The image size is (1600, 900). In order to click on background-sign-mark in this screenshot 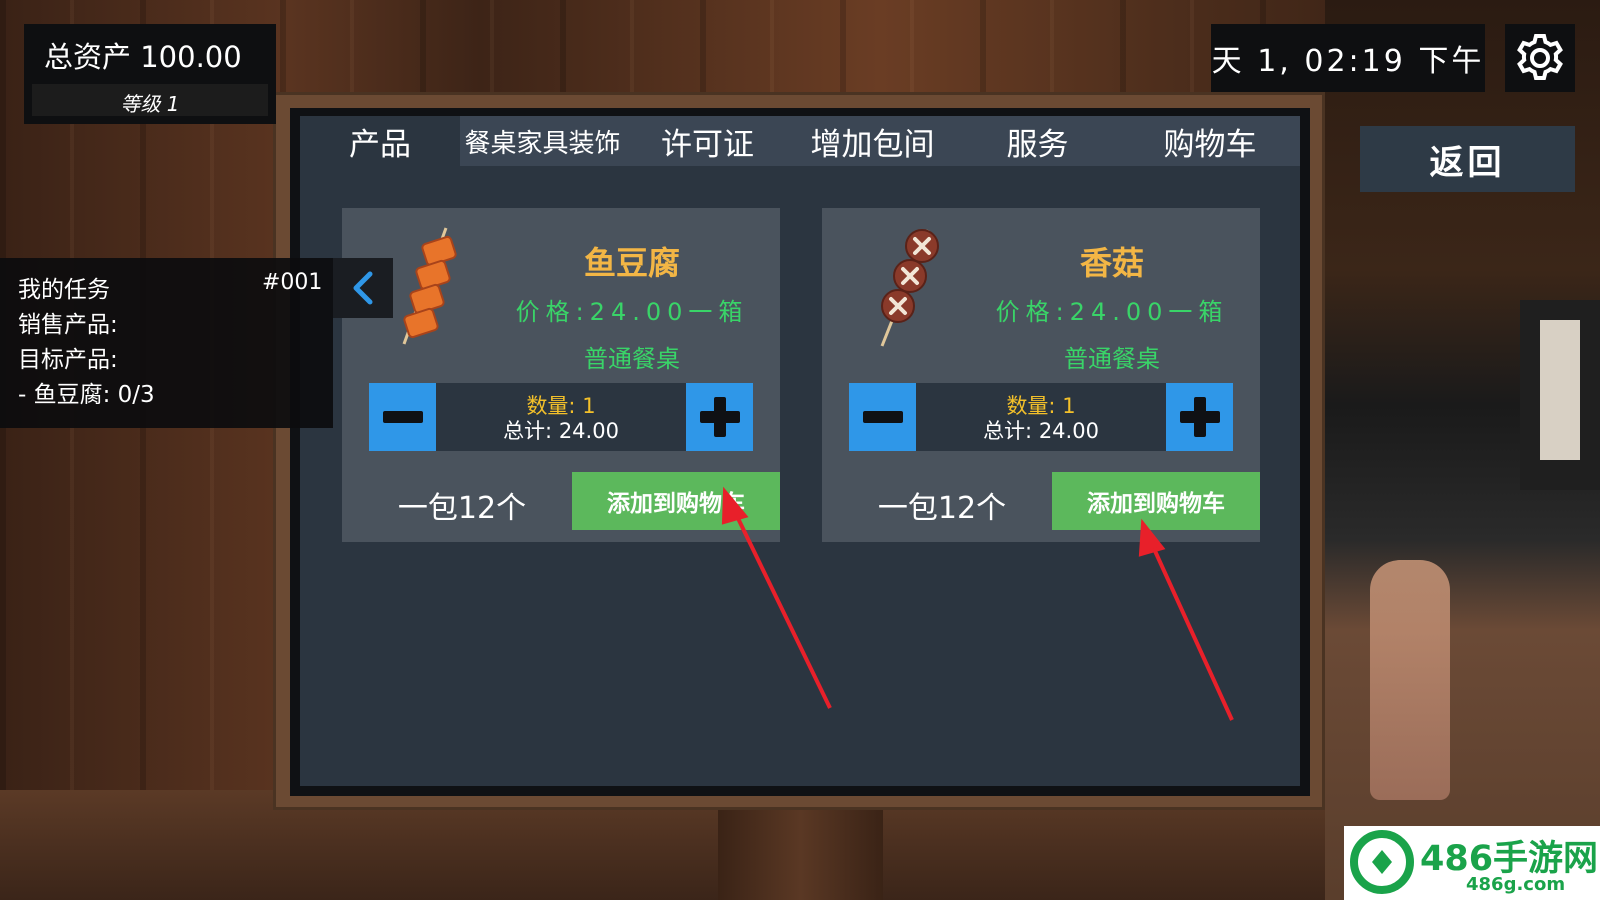, I will do `click(1560, 390)`.